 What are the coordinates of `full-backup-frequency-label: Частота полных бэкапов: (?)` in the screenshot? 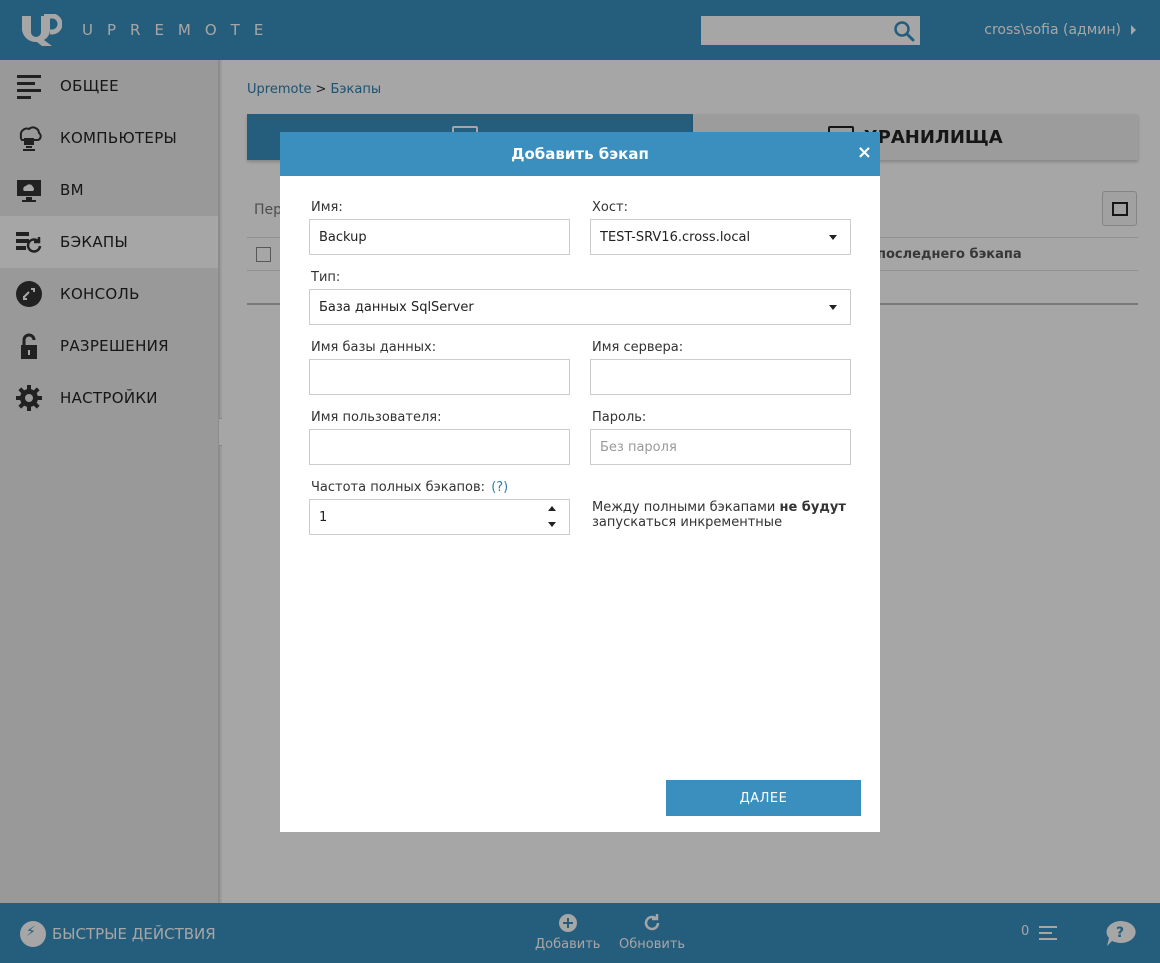 It's located at (409, 487).